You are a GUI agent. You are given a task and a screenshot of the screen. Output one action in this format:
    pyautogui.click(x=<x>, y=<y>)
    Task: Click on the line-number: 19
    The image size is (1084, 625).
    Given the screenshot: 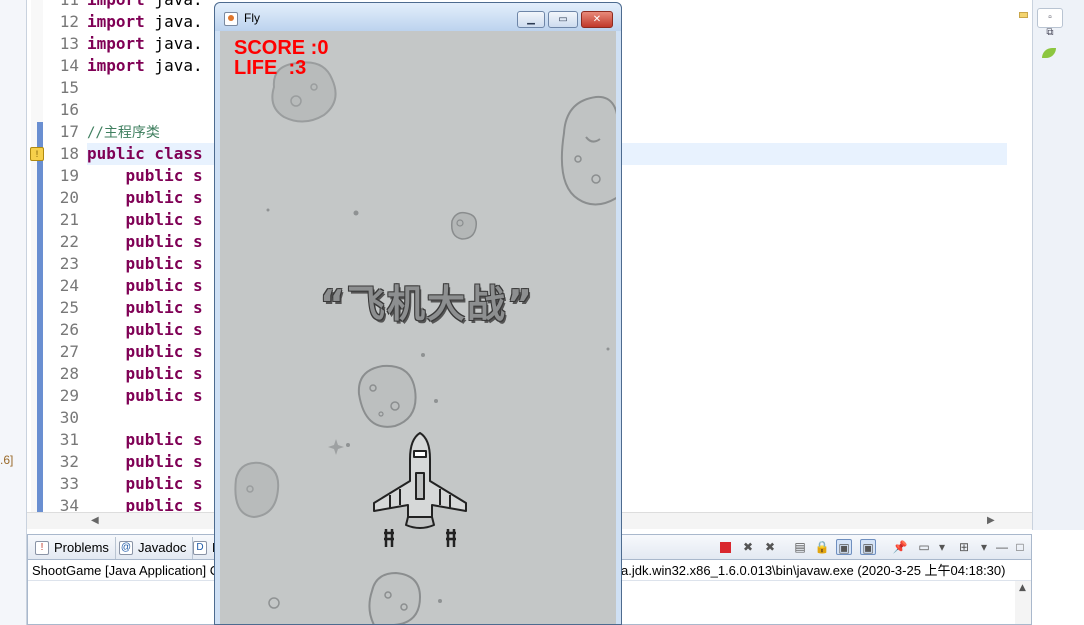 What is the action you would take?
    pyautogui.click(x=69, y=175)
    